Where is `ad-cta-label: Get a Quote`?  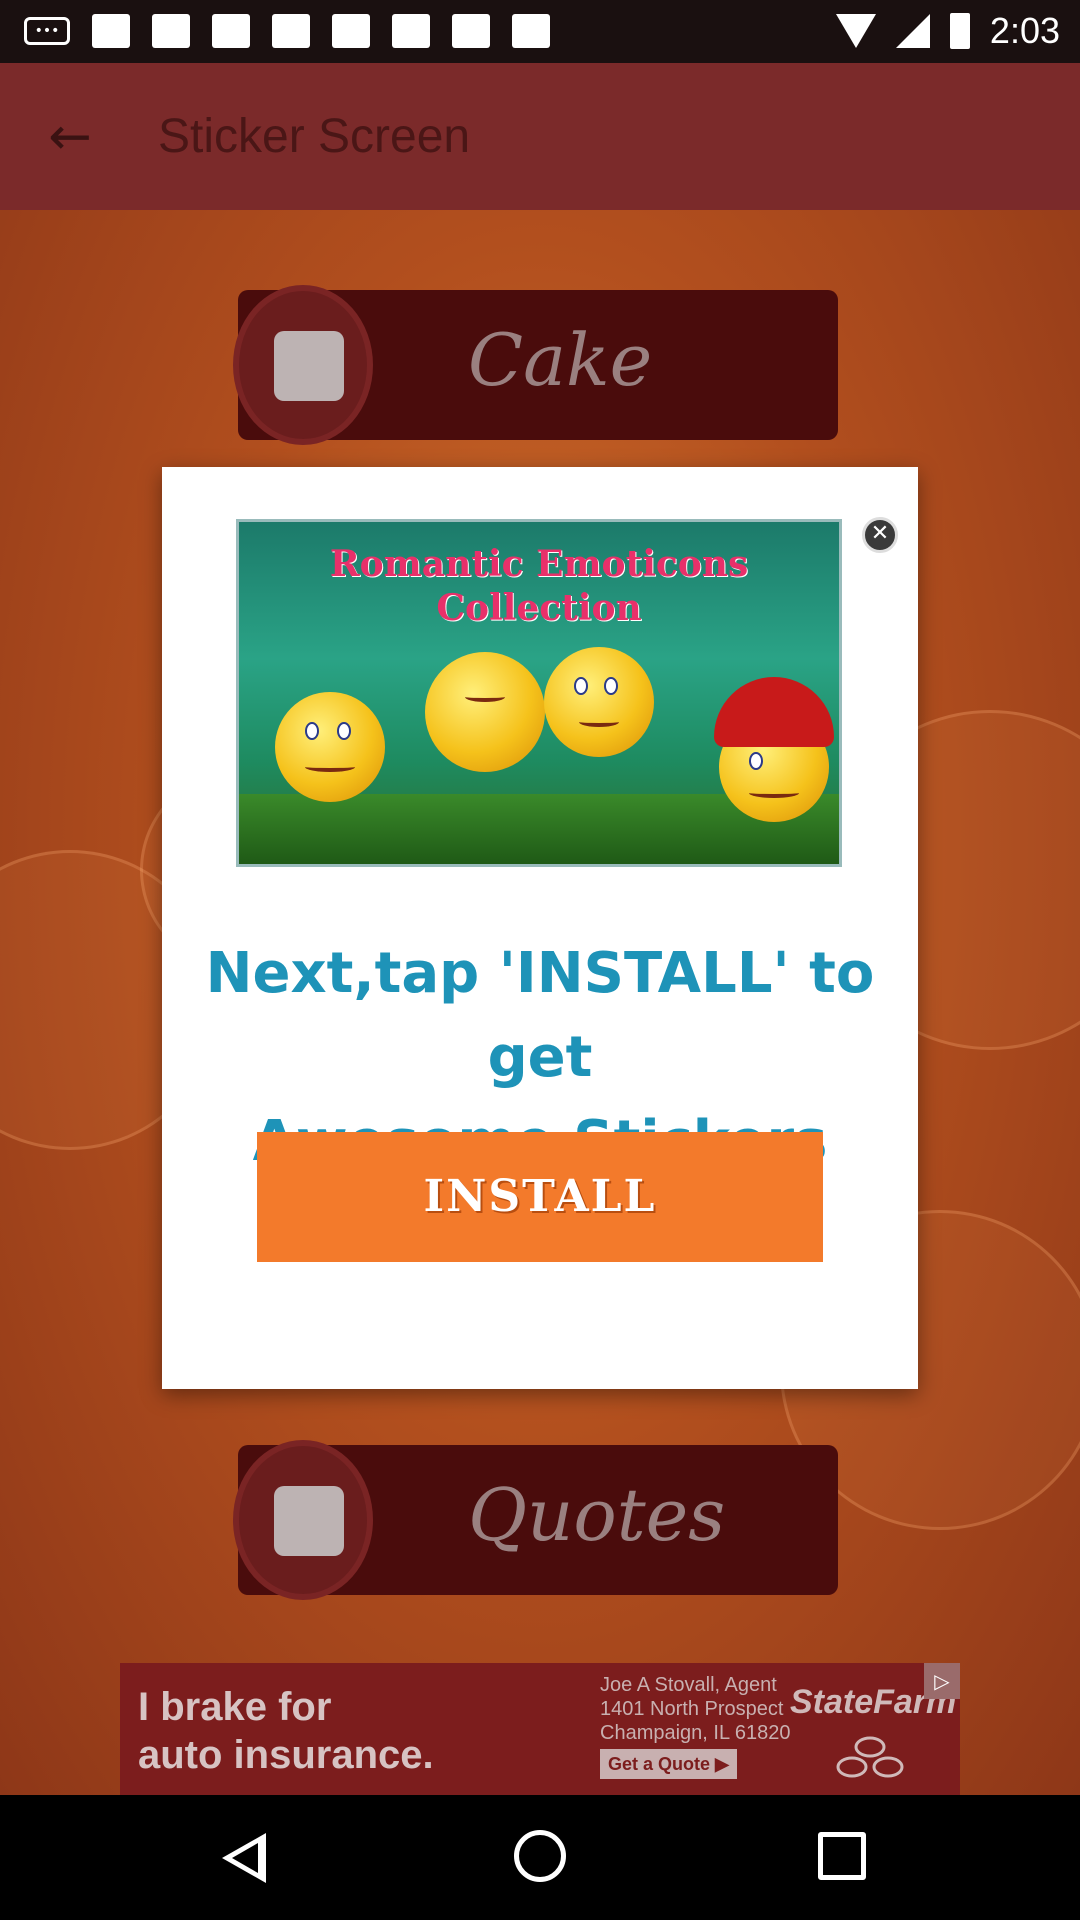
ad-cta-label: Get a Quote is located at coordinates (659, 1764).